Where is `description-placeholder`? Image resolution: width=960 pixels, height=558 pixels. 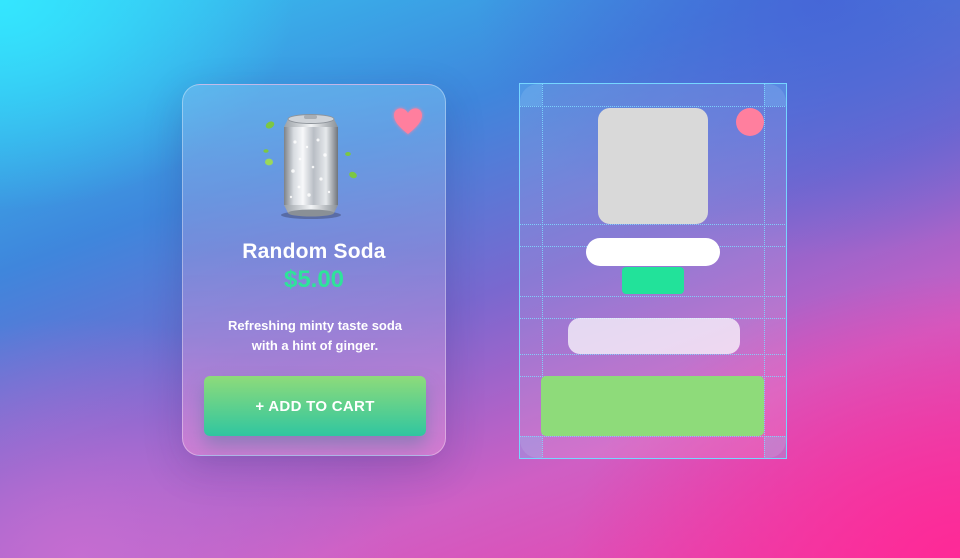
description-placeholder is located at coordinates (654, 336).